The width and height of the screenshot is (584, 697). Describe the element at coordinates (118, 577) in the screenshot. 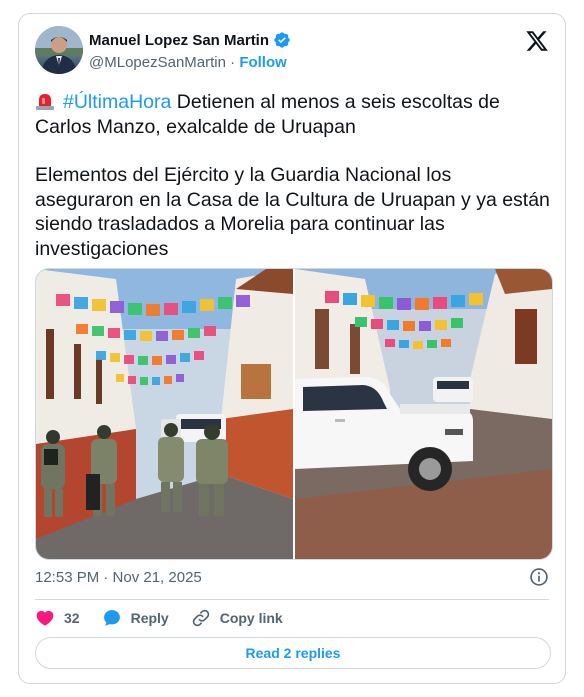

I see `tweet-timestamp: 12:53 PM · Nov 21, 2025` at that location.